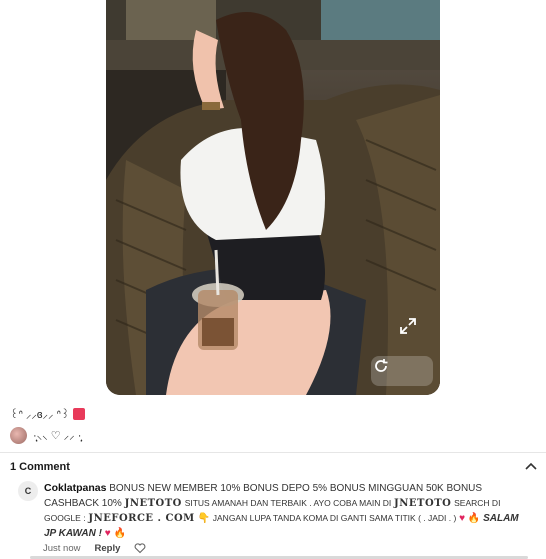  I want to click on post-caption: ꒰ᐢ ⸝⸝ɞ⸝⸝ ᐢ꒱, so click(48, 414).